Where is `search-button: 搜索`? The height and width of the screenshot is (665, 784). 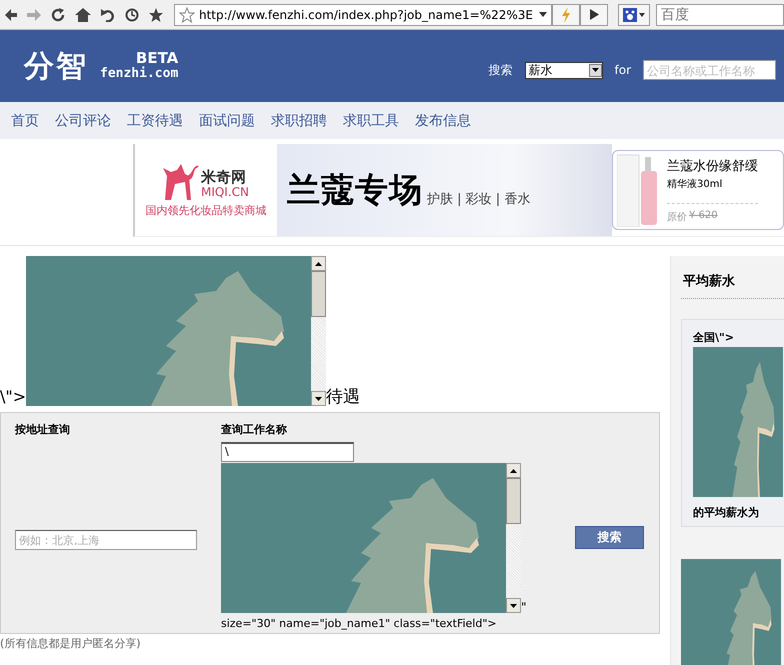
search-button: 搜索 is located at coordinates (609, 537).